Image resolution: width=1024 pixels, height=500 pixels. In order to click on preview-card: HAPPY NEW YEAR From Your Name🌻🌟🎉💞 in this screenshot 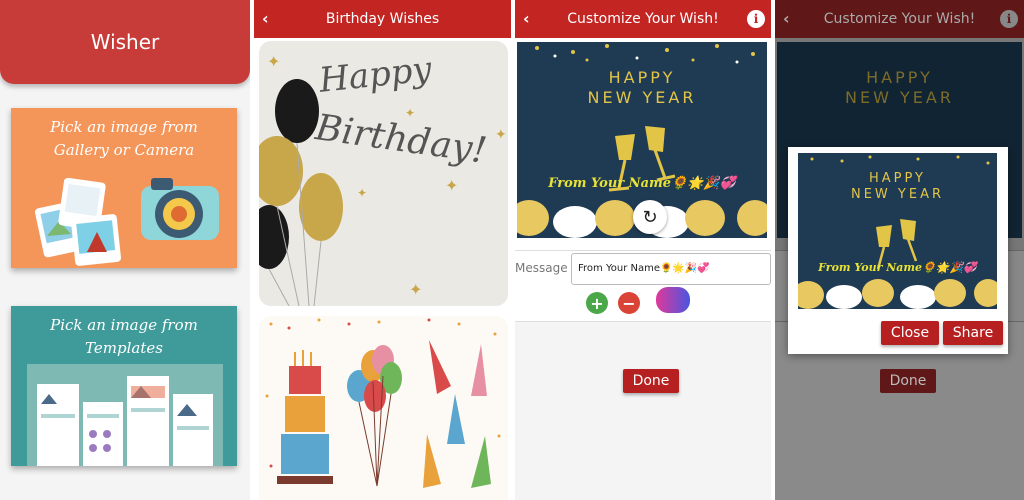, I will do `click(897, 231)`.